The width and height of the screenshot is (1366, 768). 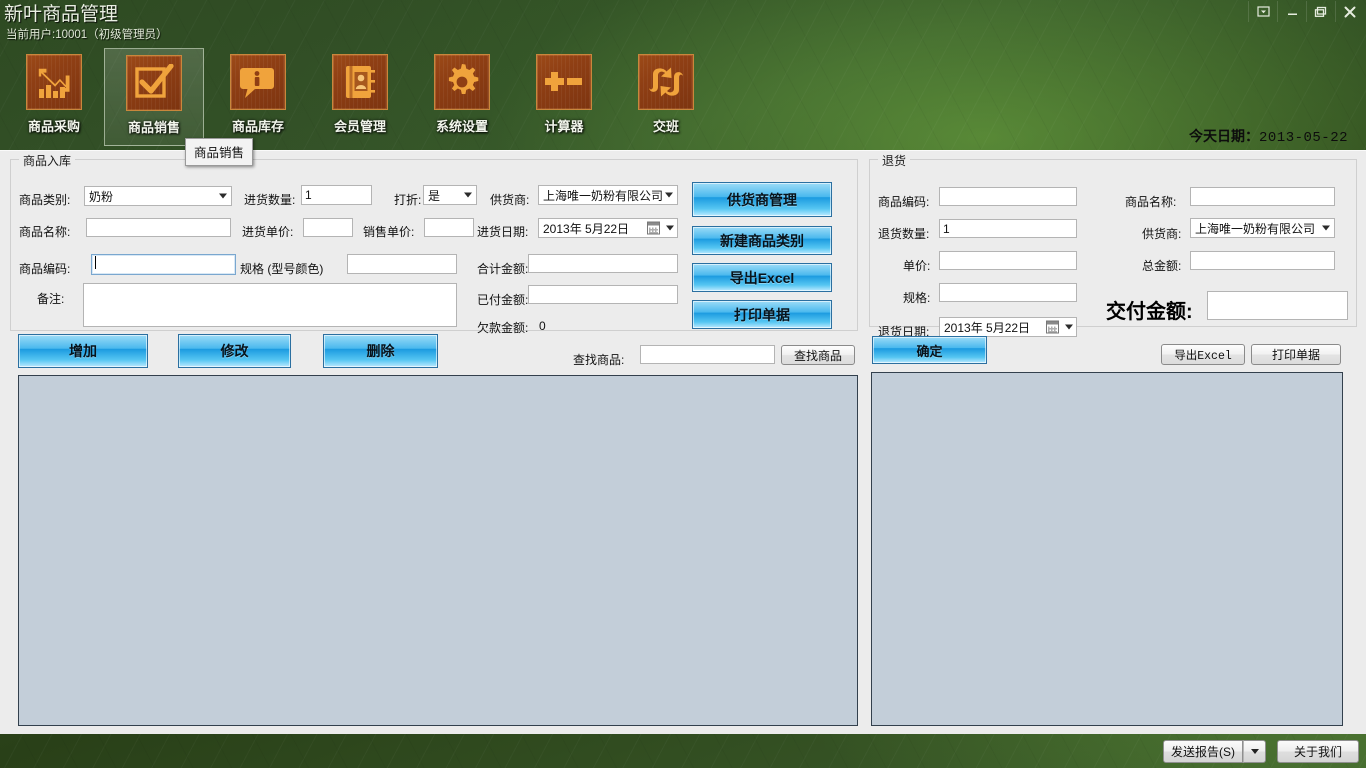 I want to click on return-total-input, so click(x=1262, y=260).